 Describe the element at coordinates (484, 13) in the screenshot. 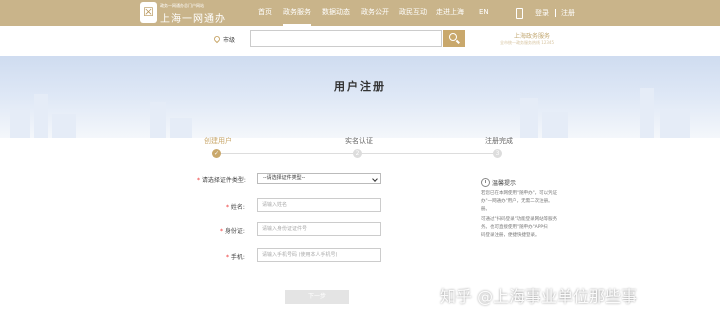

I see `nav-english: EN` at that location.